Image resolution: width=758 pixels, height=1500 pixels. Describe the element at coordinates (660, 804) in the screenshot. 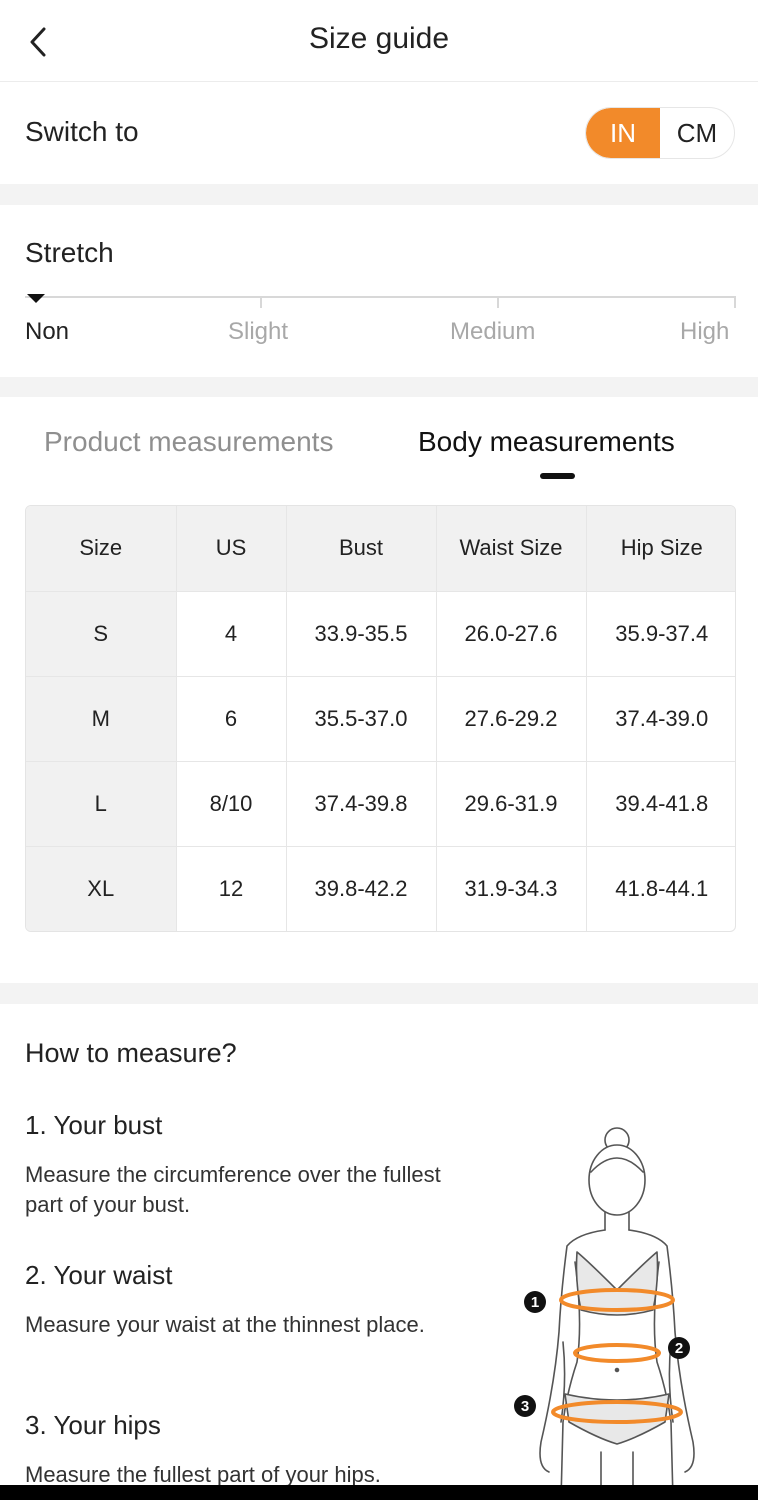

I see `table-cell: 39.4-41.8` at that location.